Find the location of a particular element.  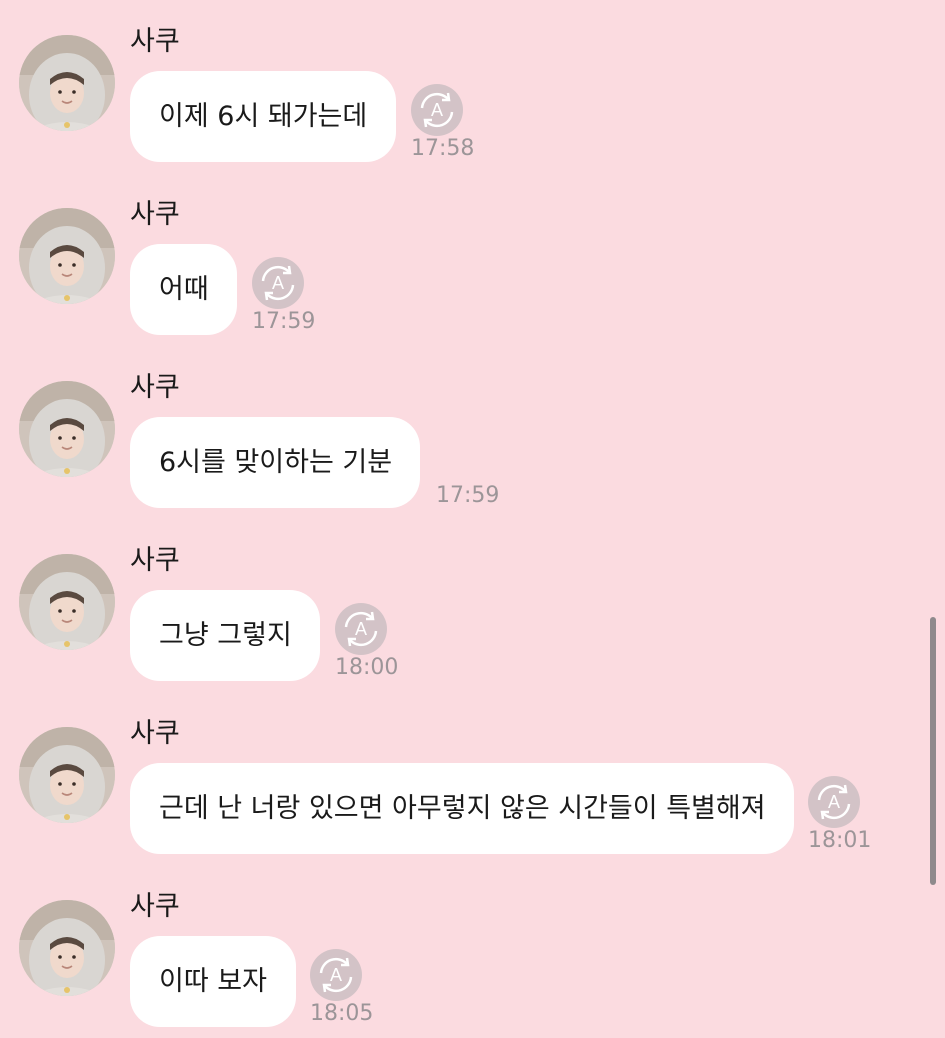

message-bubble: 6시를 맞이하는 기분 is located at coordinates (275, 462).